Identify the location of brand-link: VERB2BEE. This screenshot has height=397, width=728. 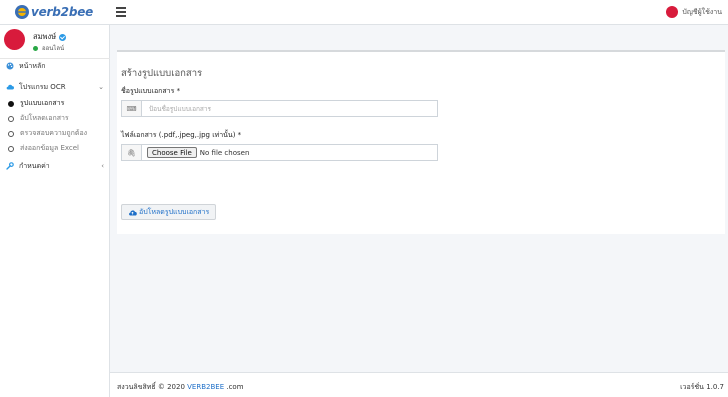
(205, 387).